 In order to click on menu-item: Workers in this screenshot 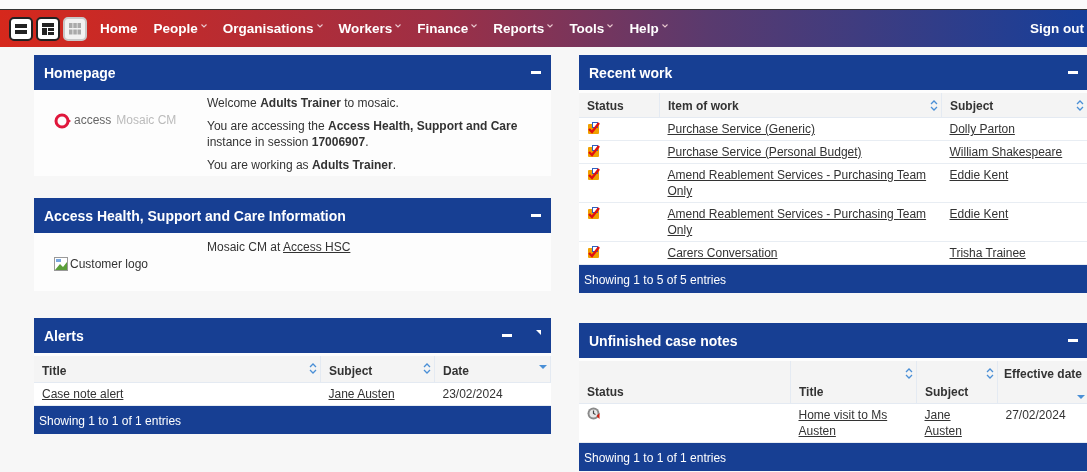, I will do `click(370, 28)`.